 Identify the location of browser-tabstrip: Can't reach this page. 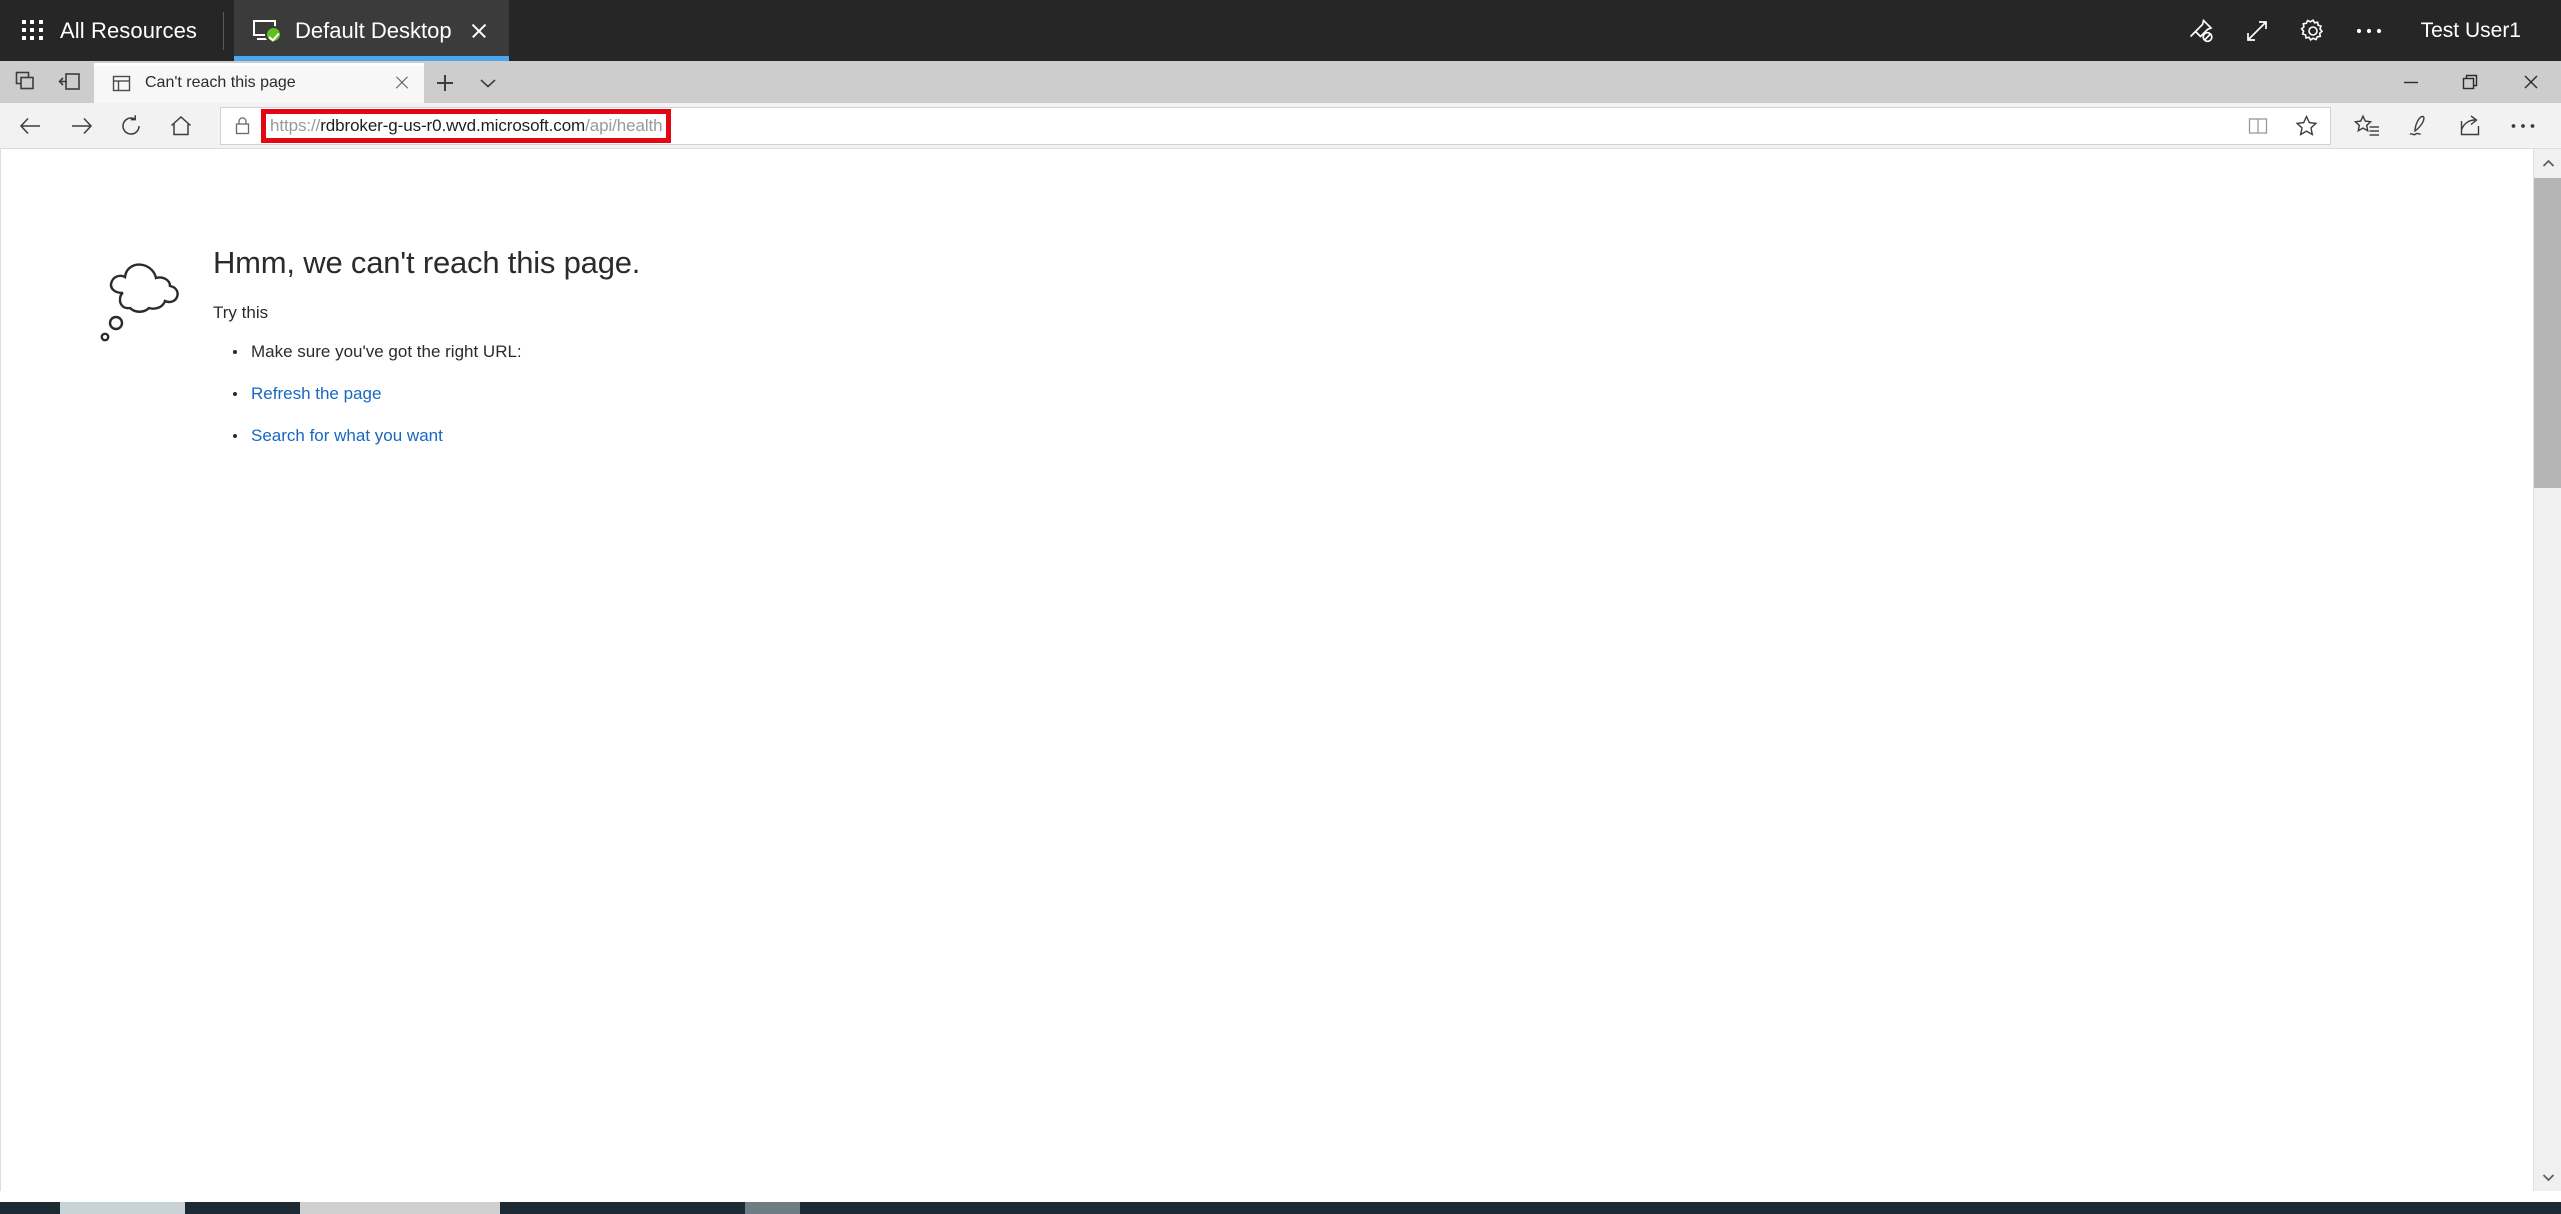
(1280, 82).